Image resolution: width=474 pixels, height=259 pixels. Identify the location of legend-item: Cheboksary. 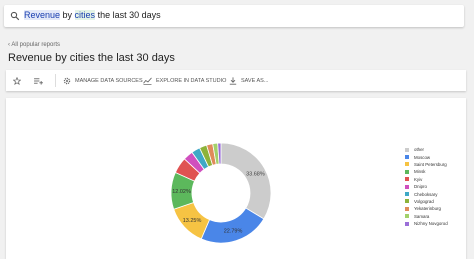
(426, 193).